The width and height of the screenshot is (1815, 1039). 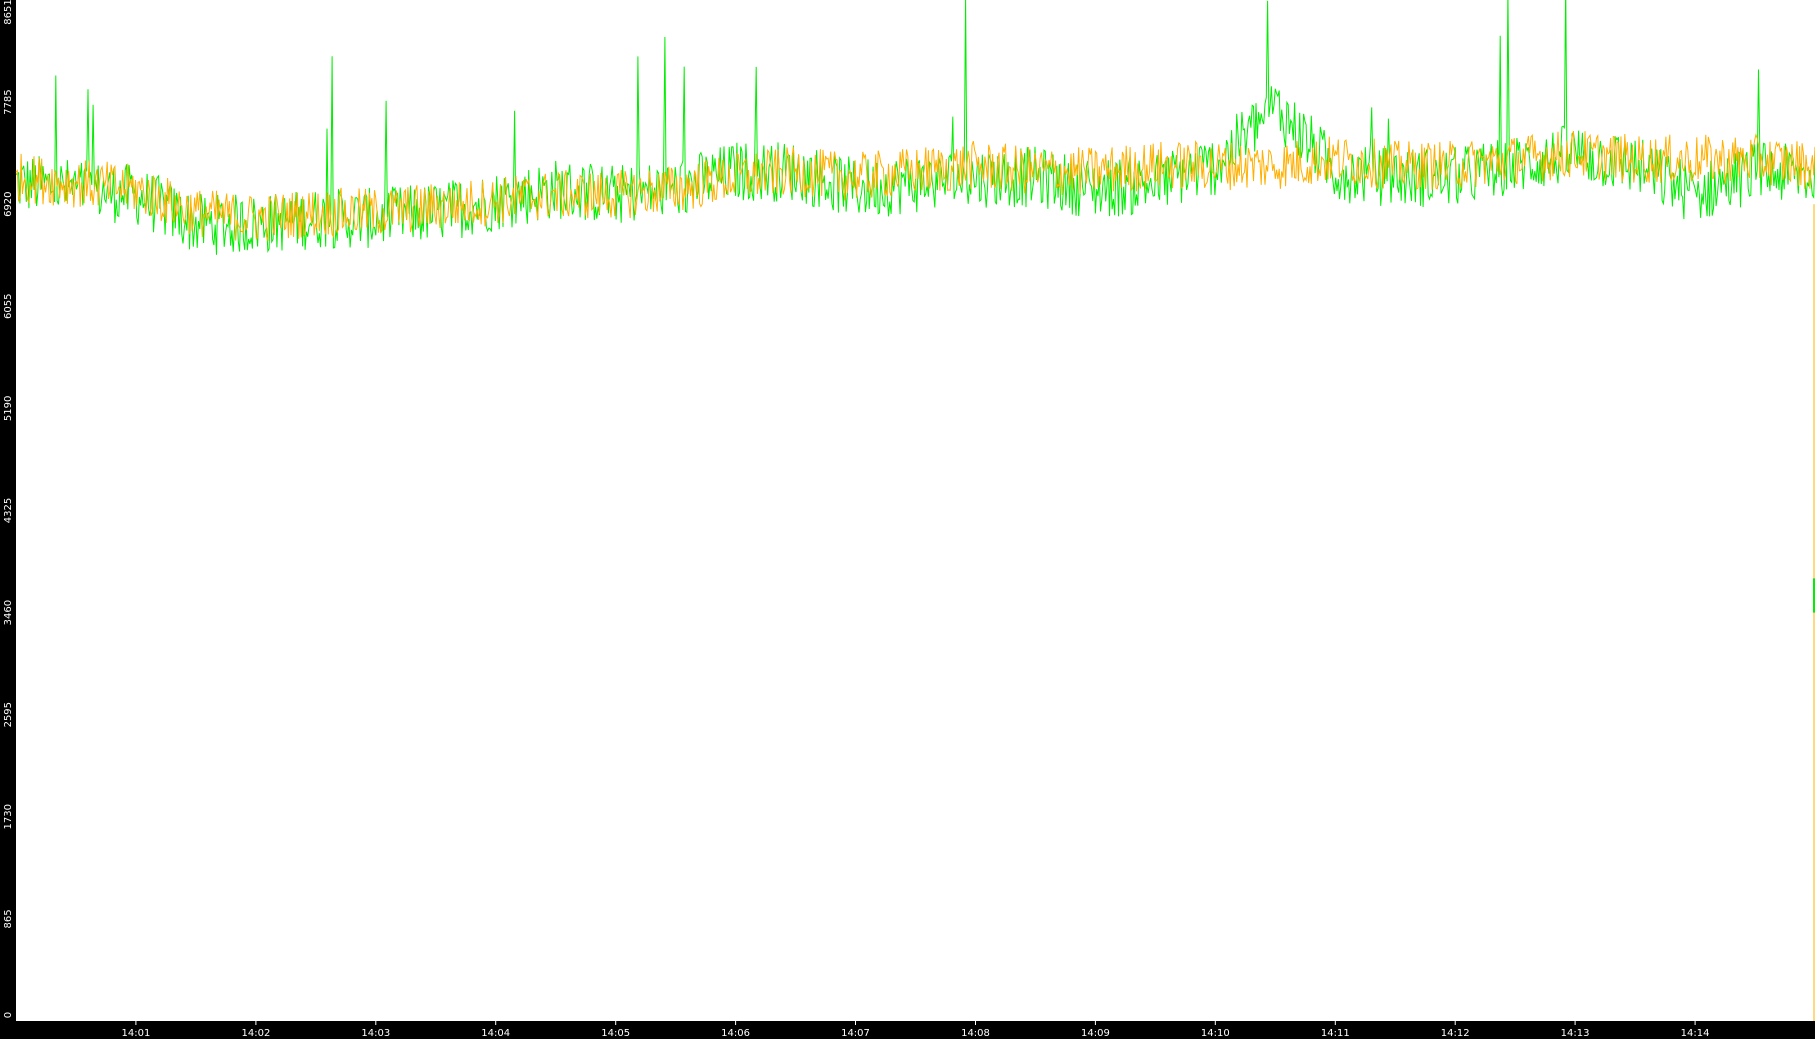 What do you see at coordinates (1455, 1033) in the screenshot?
I see `x-tick-label: 14:12` at bounding box center [1455, 1033].